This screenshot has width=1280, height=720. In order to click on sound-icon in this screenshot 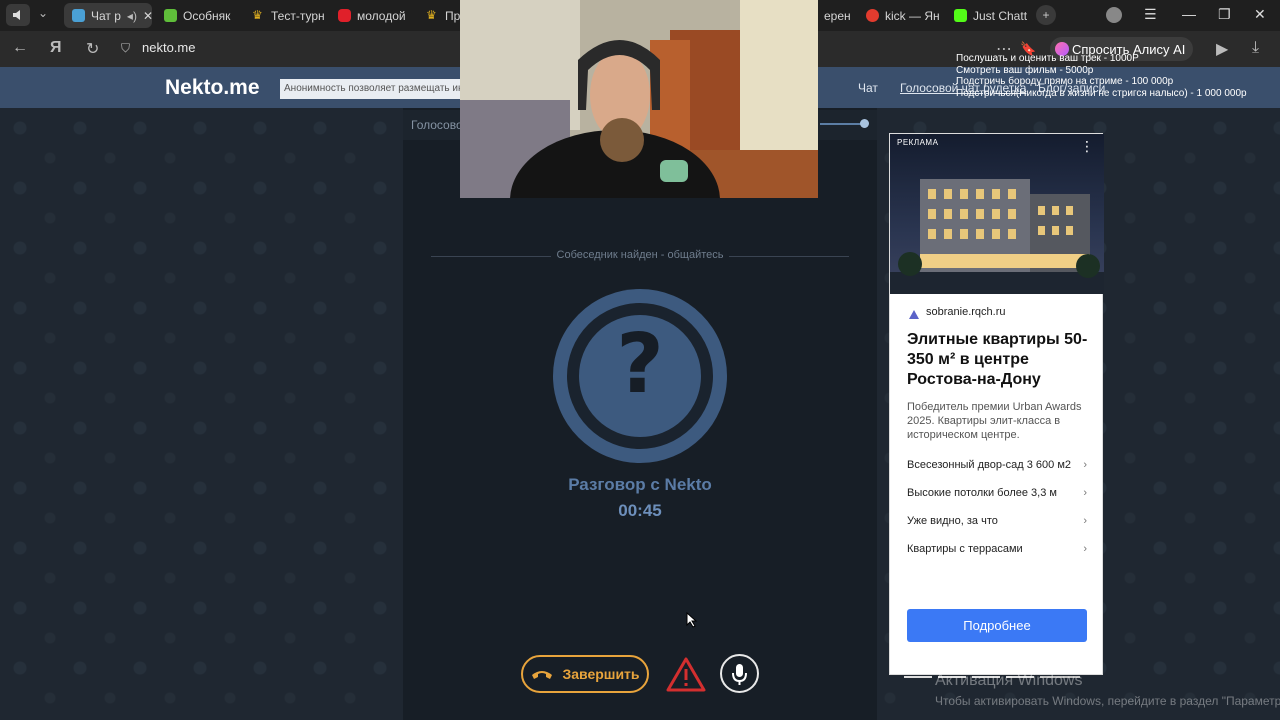, I will do `click(18, 15)`.